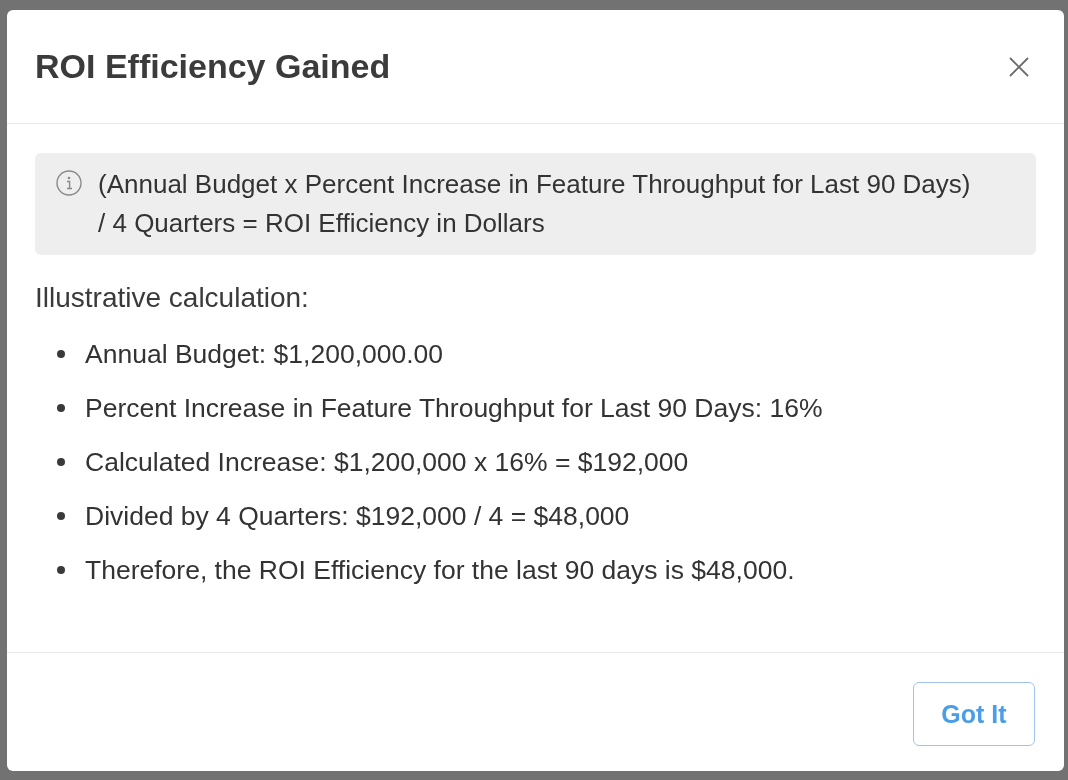  What do you see at coordinates (535, 204) in the screenshot?
I see `formula-text: (Annual Budget x Percent Increase in Feature Throughput for Last 90 Days) / 4 Quarters = ROI Efficiency in Dollars` at bounding box center [535, 204].